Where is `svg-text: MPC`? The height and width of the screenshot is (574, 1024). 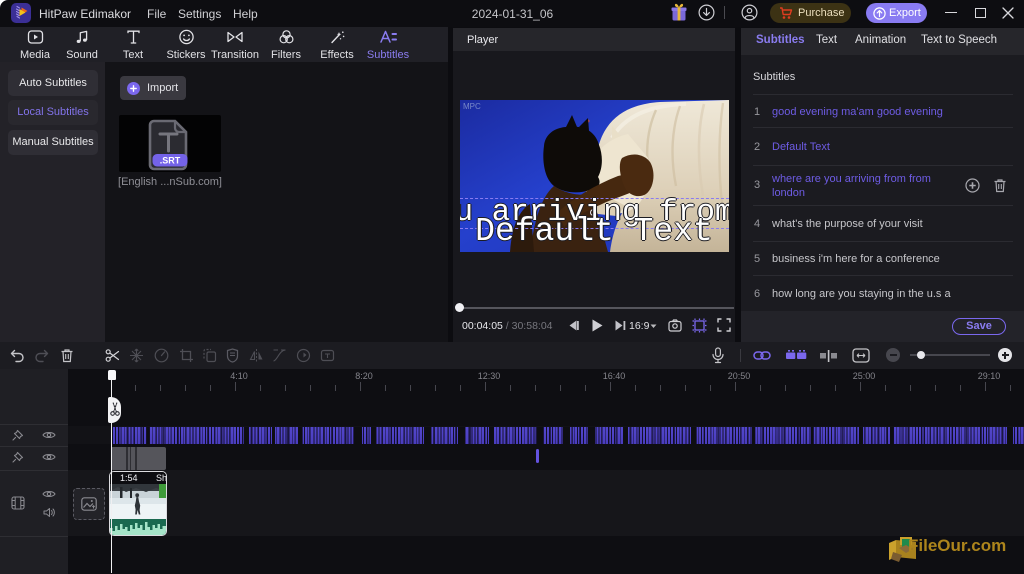 svg-text: MPC is located at coordinates (472, 106).